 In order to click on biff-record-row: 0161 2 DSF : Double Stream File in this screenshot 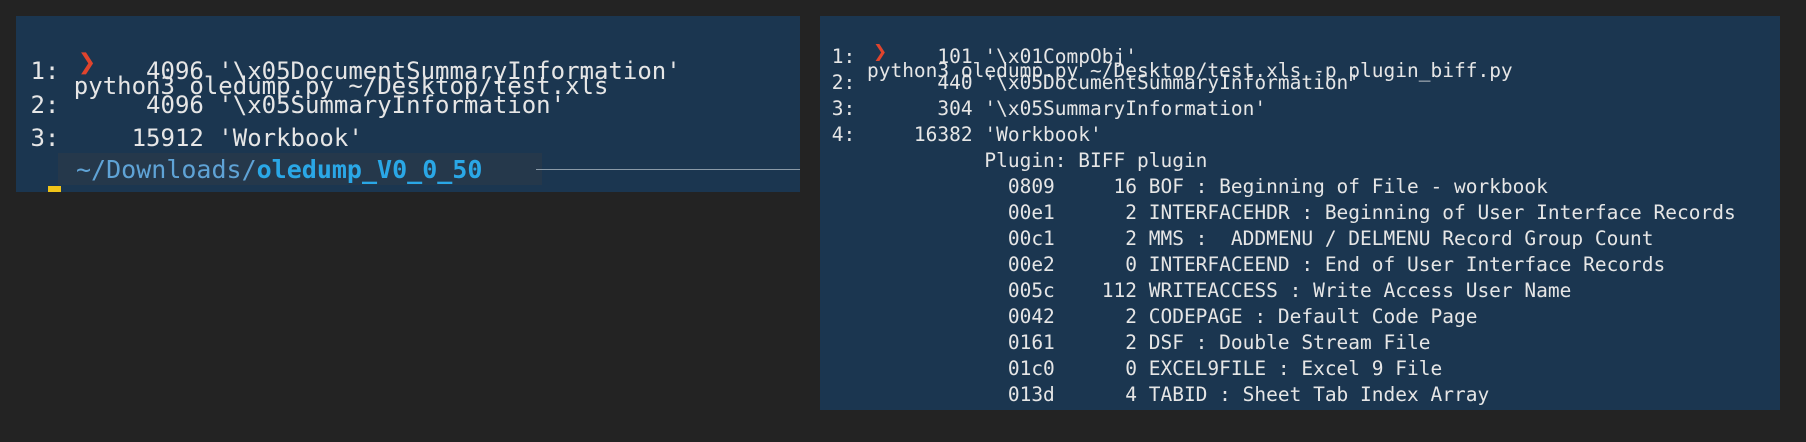, I will do `click(1125, 342)`.